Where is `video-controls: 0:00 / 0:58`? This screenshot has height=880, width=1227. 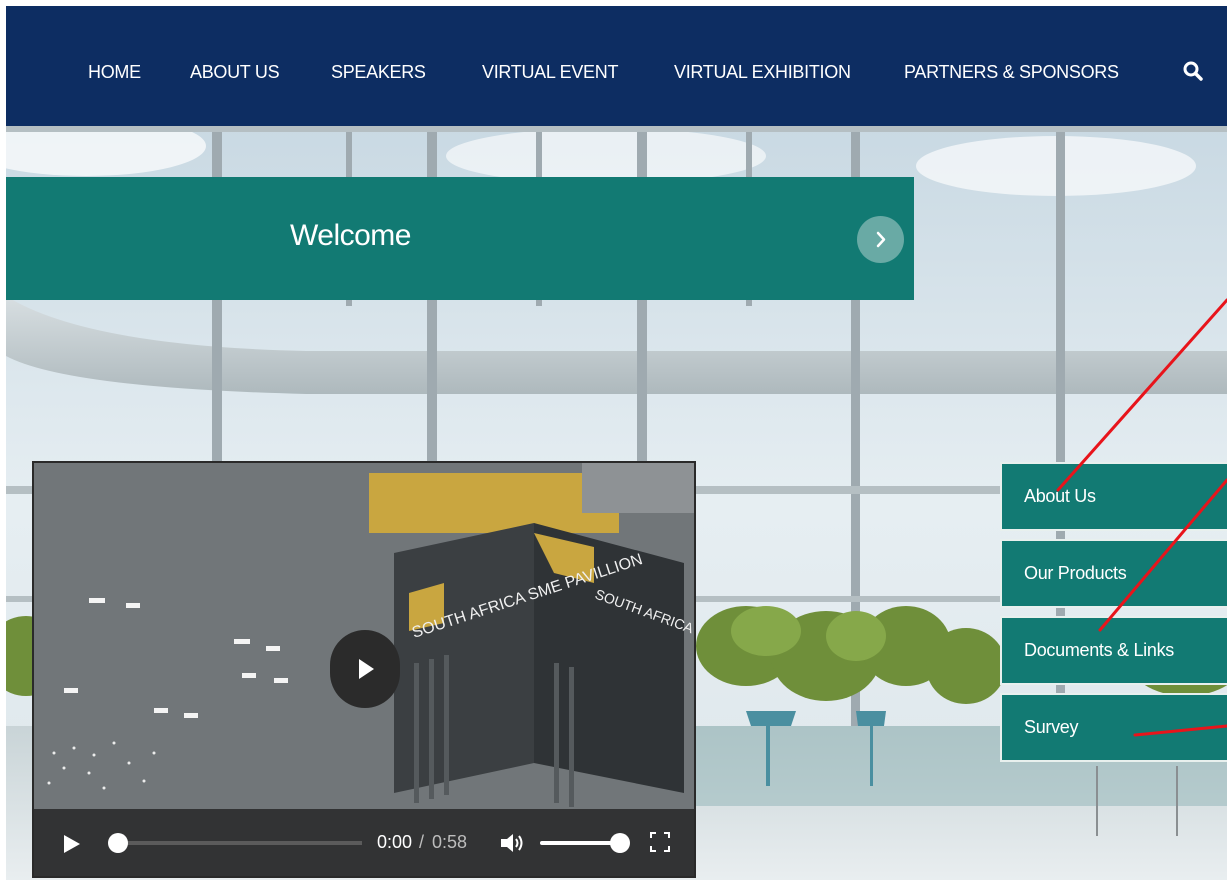 video-controls: 0:00 / 0:58 is located at coordinates (364, 842).